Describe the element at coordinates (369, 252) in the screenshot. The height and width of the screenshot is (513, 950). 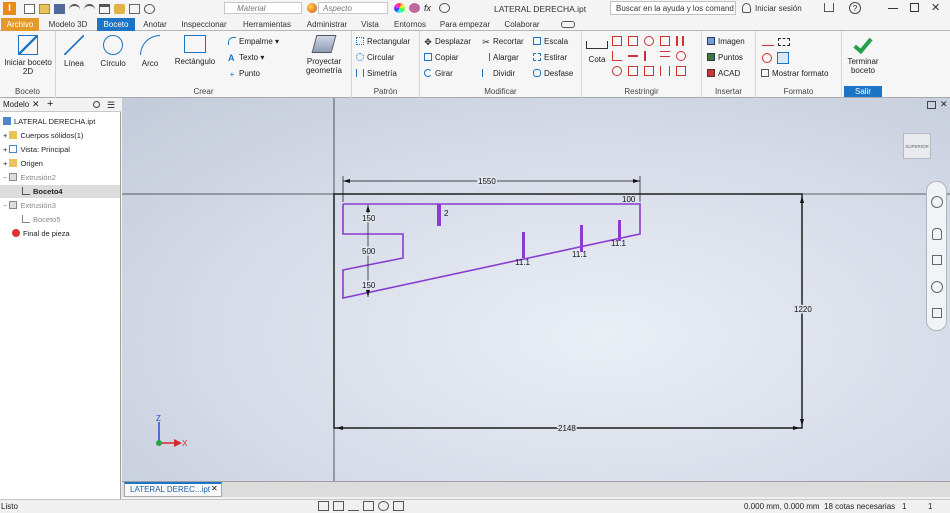
I see `dim-text-500: 500` at that location.